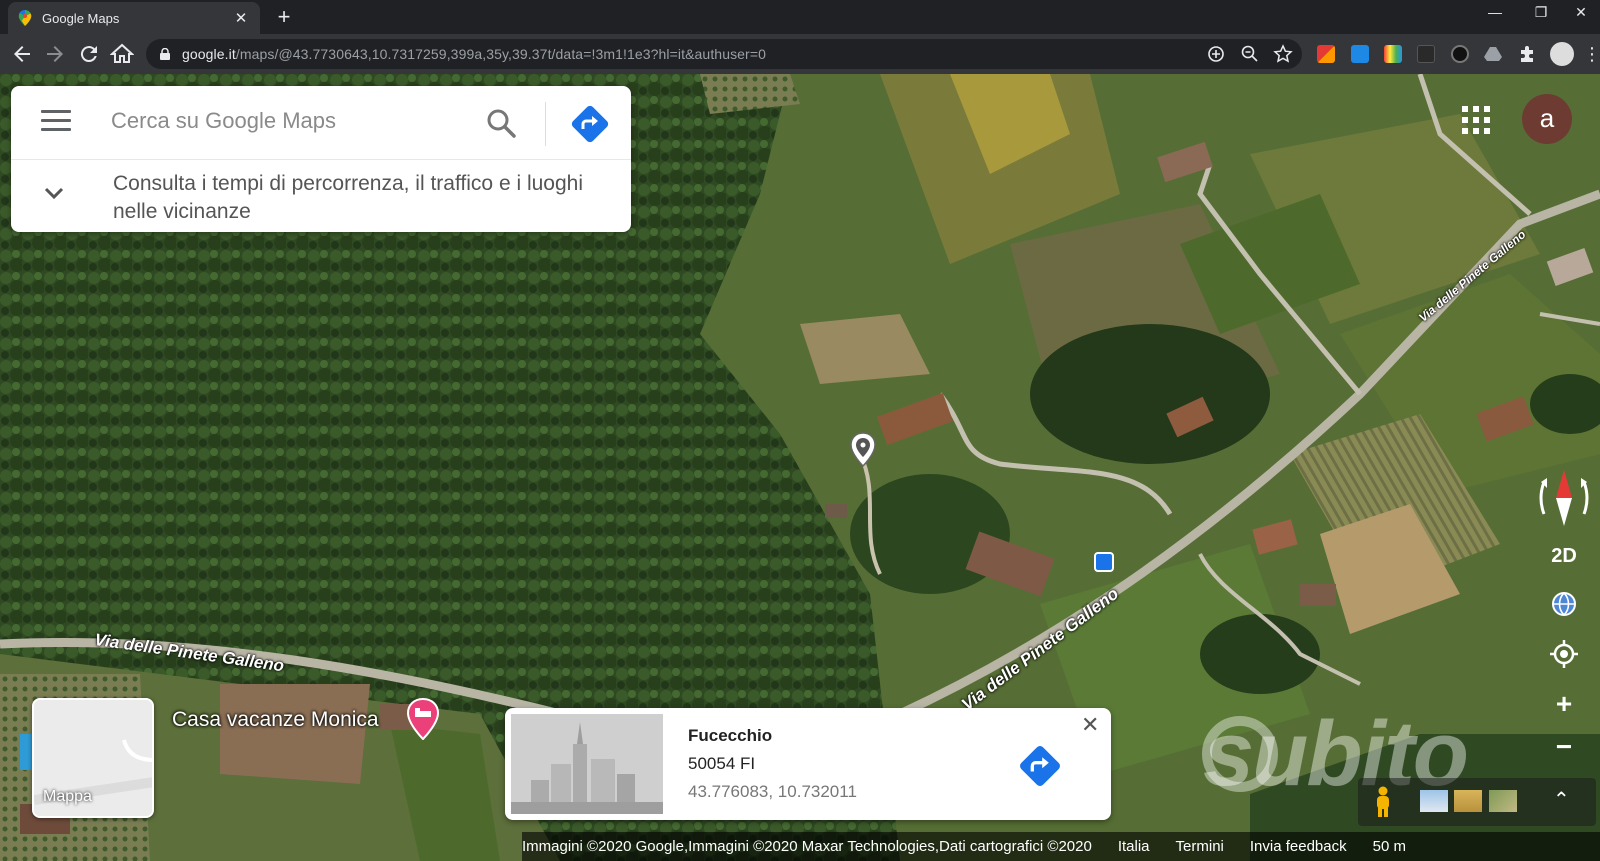 The height and width of the screenshot is (861, 1600). What do you see at coordinates (1090, 725) in the screenshot?
I see `close-icon: ✕` at bounding box center [1090, 725].